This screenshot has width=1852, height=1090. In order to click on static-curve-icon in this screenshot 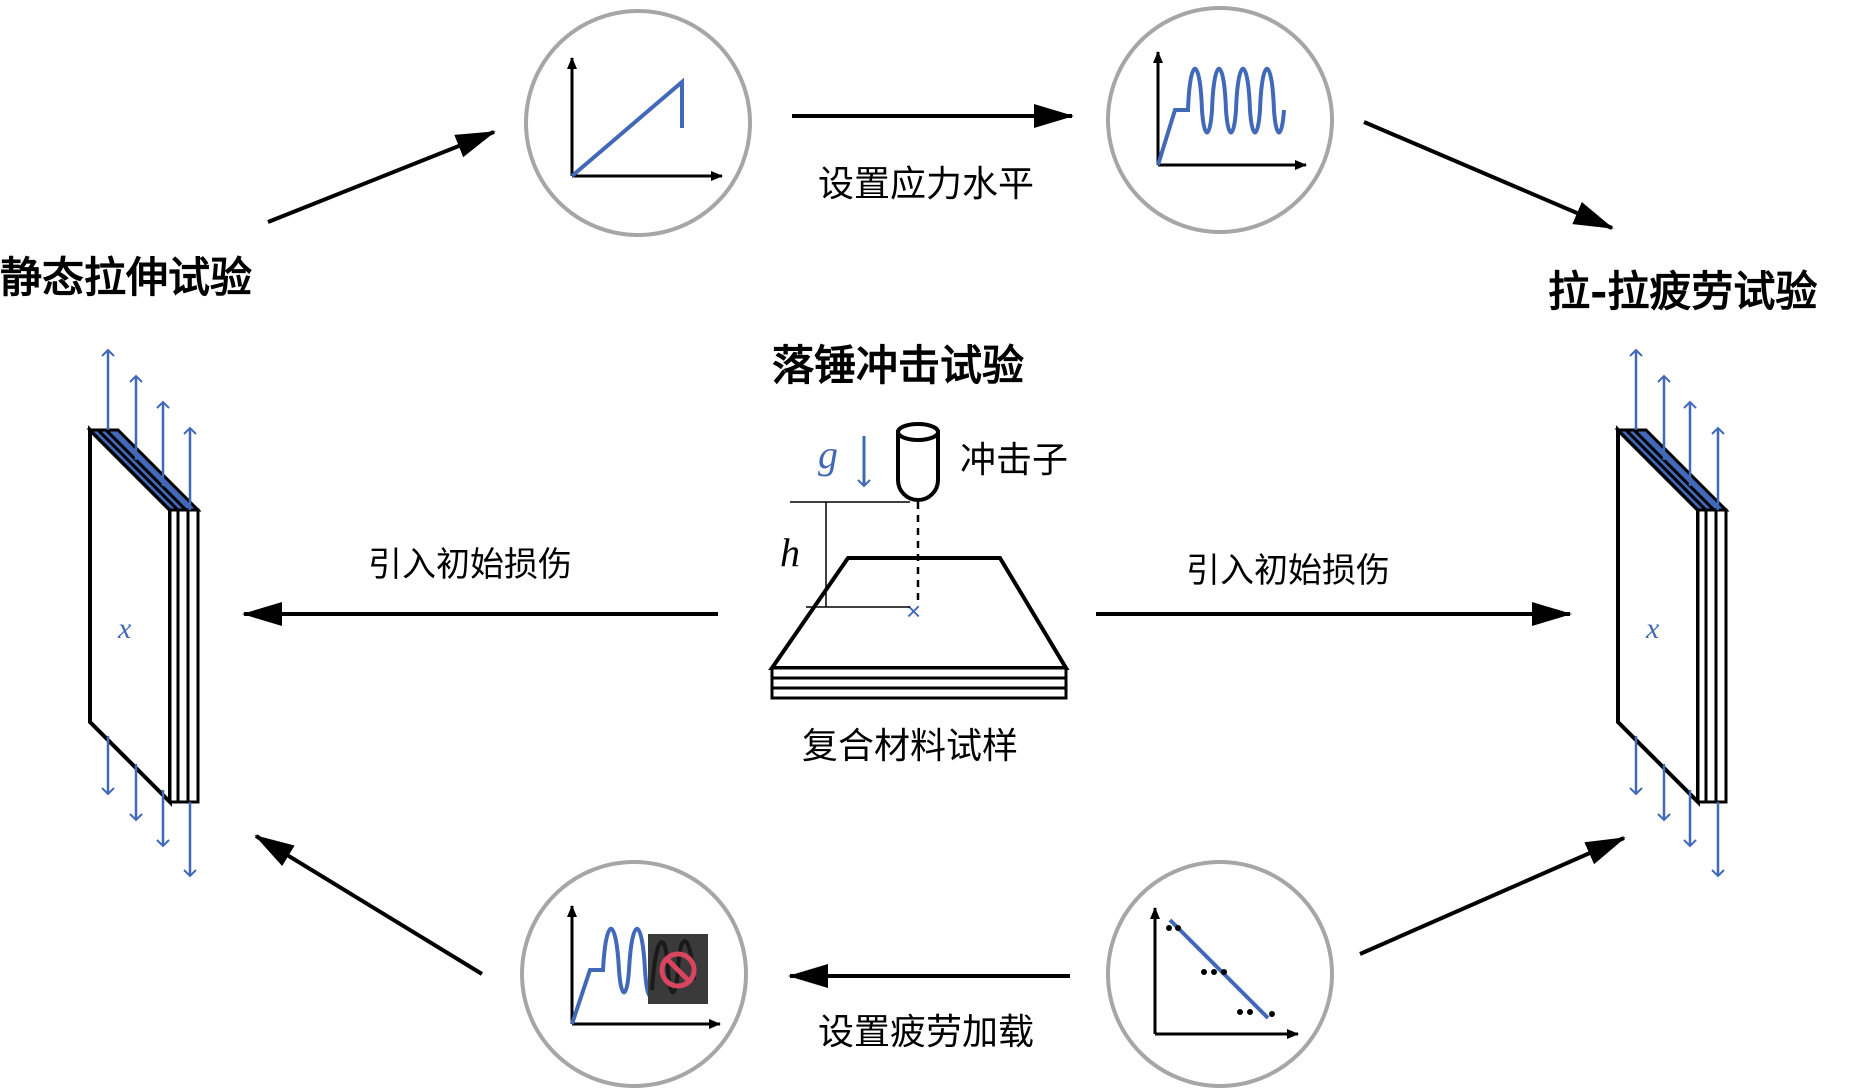, I will do `click(638, 123)`.